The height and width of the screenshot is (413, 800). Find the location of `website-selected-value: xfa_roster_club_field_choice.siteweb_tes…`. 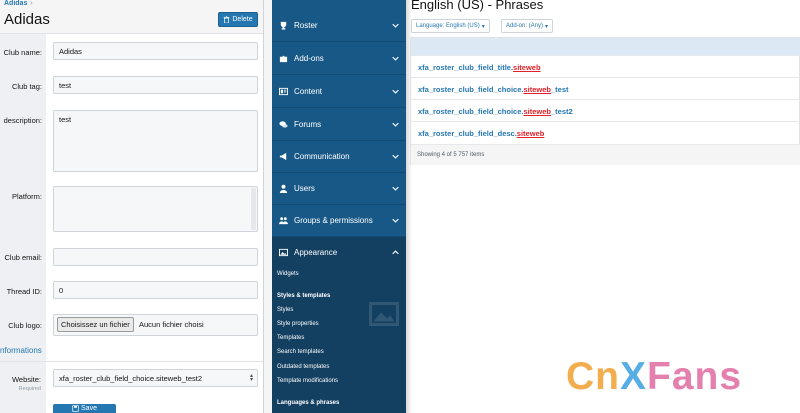

website-selected-value: xfa_roster_club_field_choice.siteweb_tes… is located at coordinates (131, 378).